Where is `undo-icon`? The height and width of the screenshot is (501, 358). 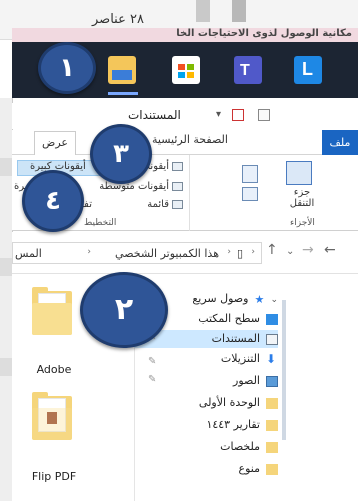 undo-icon is located at coordinates (264, 115).